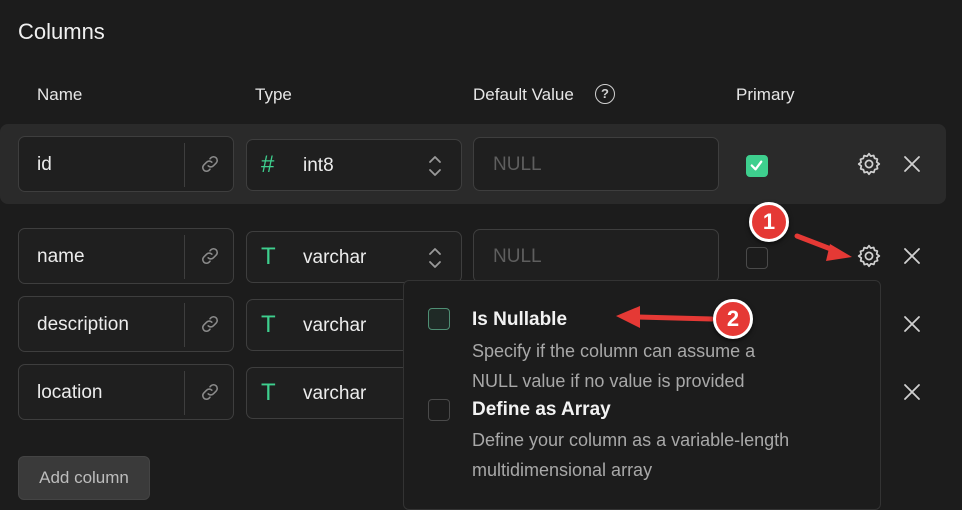  Describe the element at coordinates (733, 319) in the screenshot. I see `annotation-badge-2: 2` at that location.